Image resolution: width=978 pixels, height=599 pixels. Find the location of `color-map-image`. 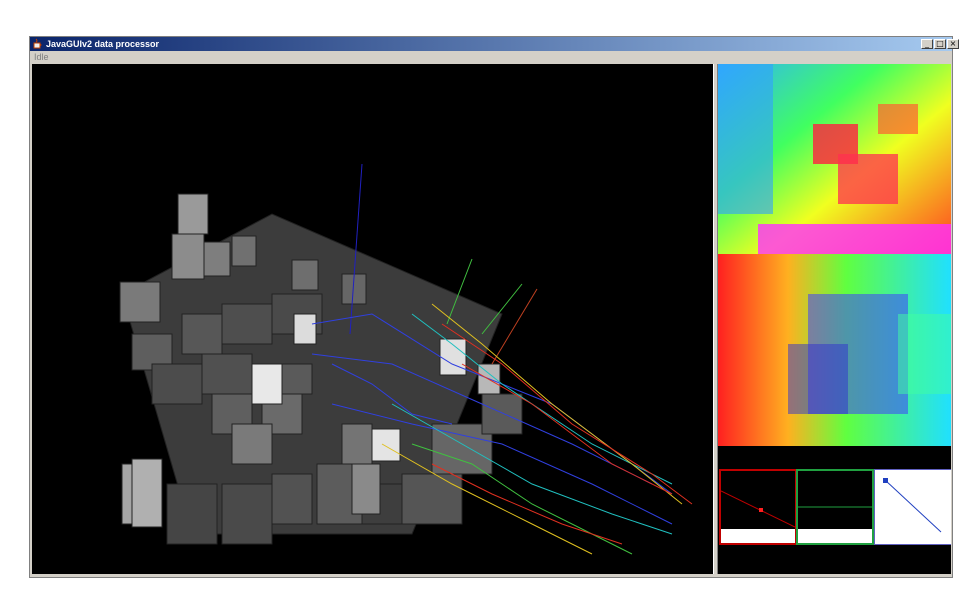

color-map-image is located at coordinates (834, 350).